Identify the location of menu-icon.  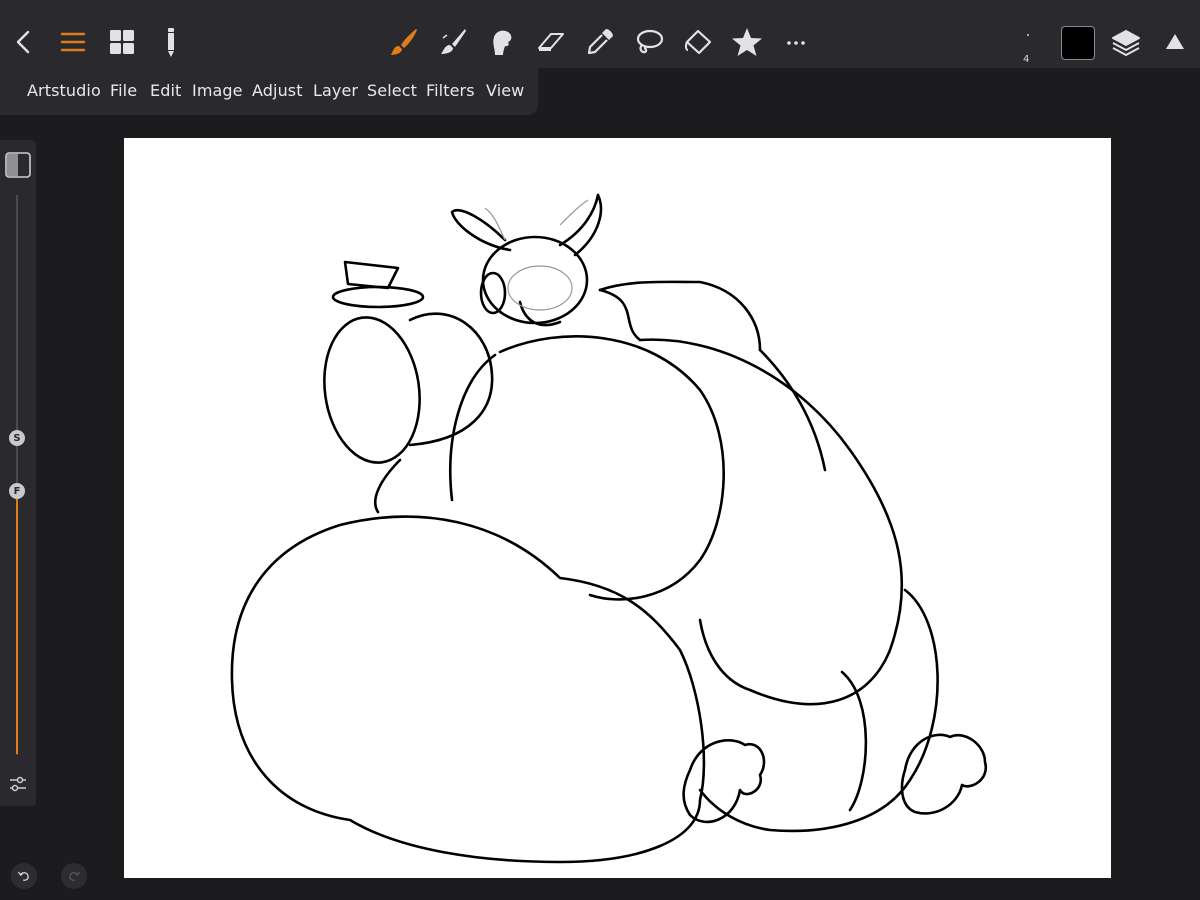
(73, 42).